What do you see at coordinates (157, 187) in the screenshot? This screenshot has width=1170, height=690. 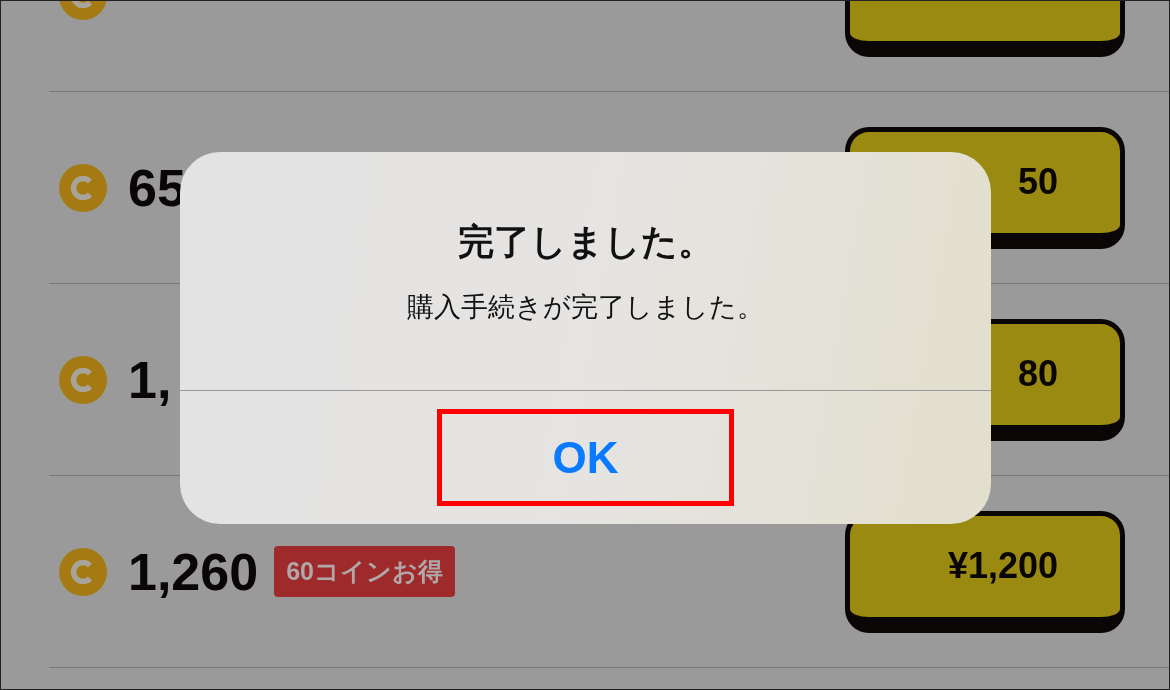 I see `coin-amount: 65` at bounding box center [157, 187].